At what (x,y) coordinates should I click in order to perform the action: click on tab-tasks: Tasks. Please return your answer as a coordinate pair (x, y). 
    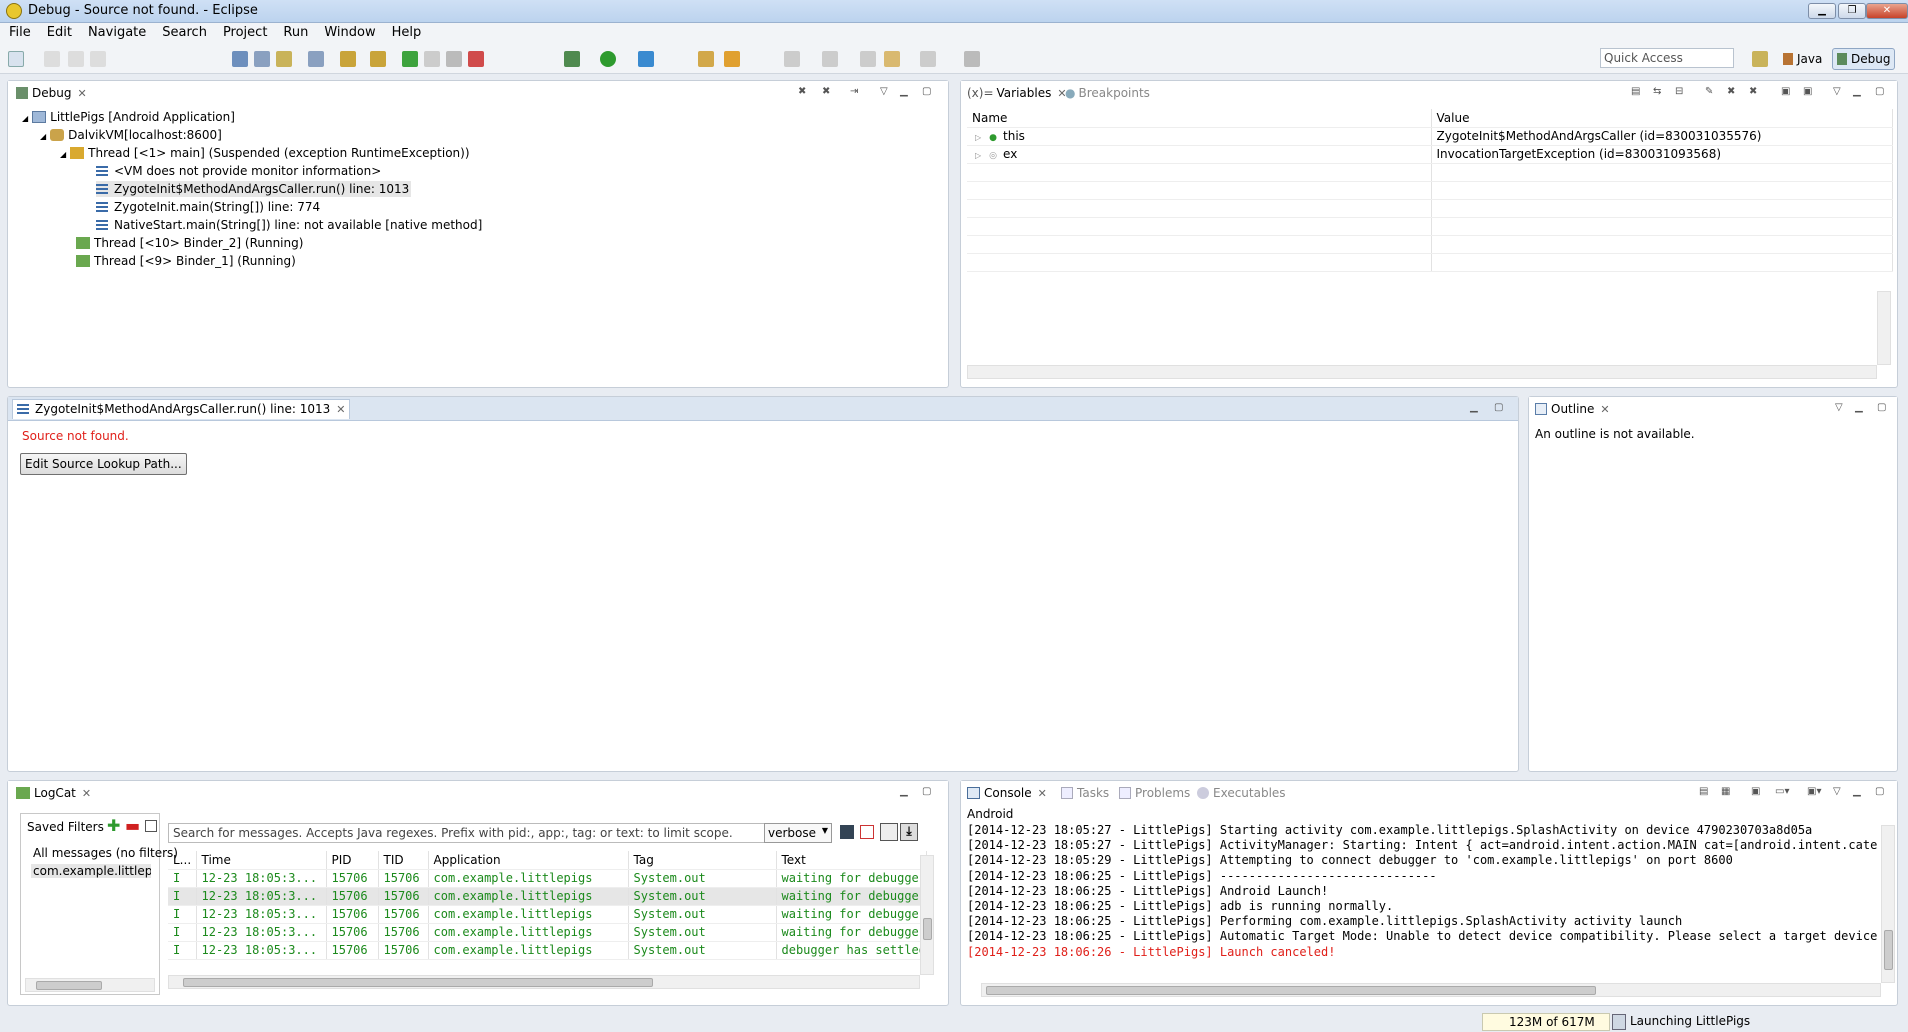
    Looking at the image, I should click on (1085, 794).